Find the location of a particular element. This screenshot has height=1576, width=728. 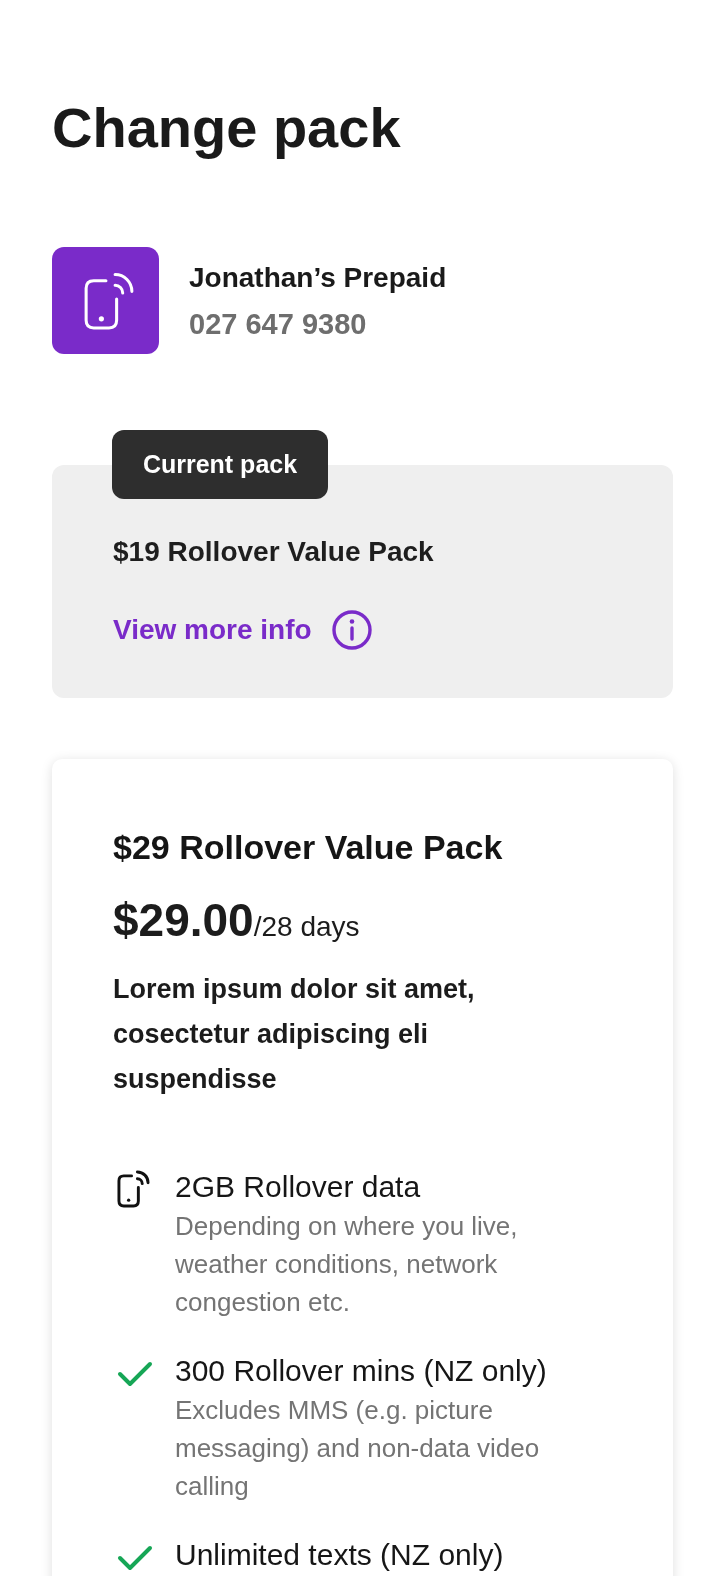

pack-name: $19 Rollover Value Pack is located at coordinates (273, 552).